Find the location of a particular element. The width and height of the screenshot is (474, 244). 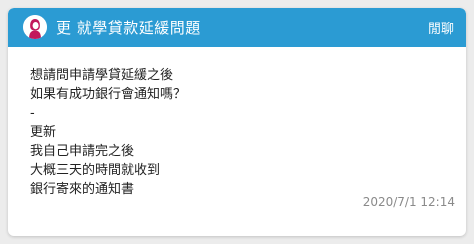

female-avatar-icon is located at coordinates (35, 27).